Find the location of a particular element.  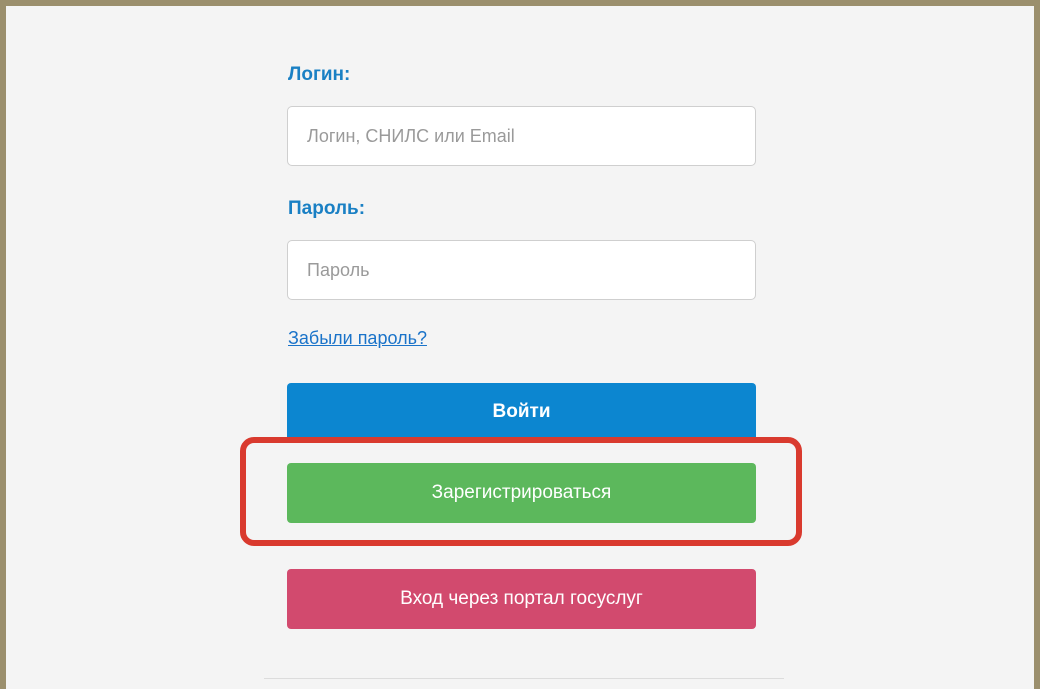

register-button: Зарегистрироваться is located at coordinates (521, 493).